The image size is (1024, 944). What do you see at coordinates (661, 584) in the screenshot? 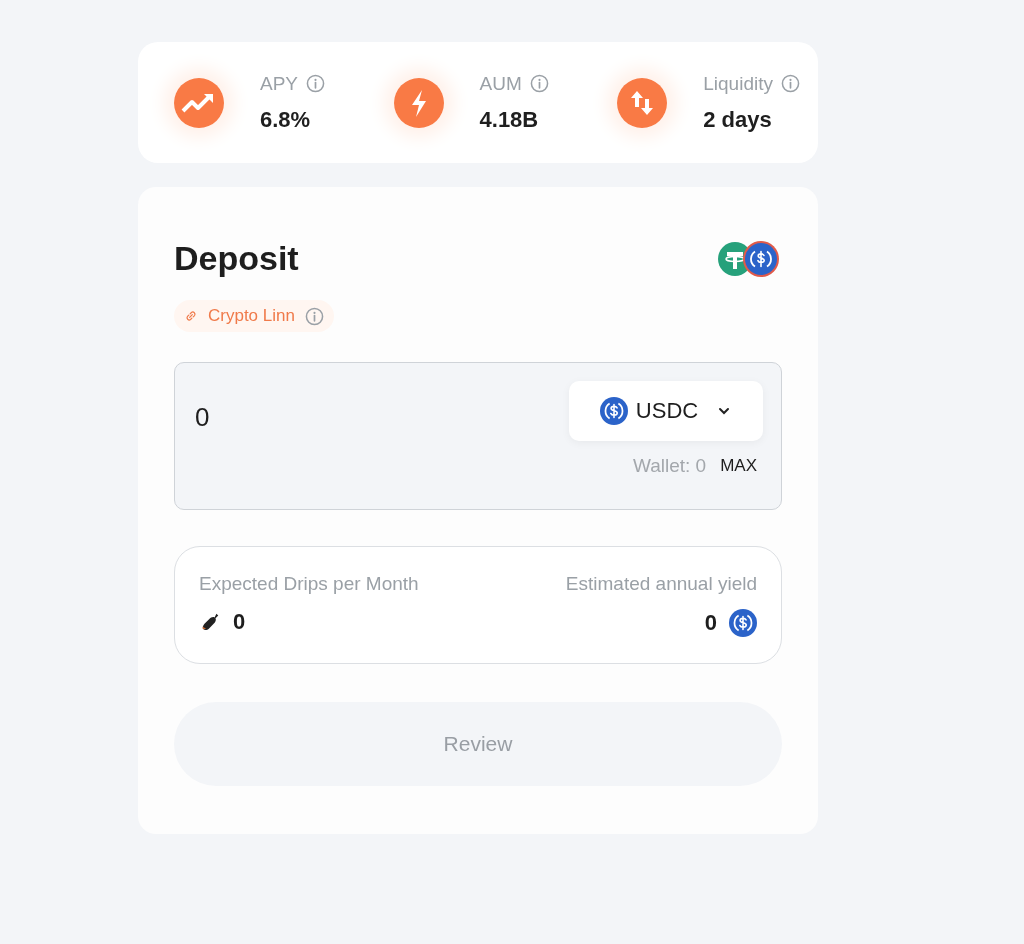
I see `yield-label: Estimated annual yield` at bounding box center [661, 584].